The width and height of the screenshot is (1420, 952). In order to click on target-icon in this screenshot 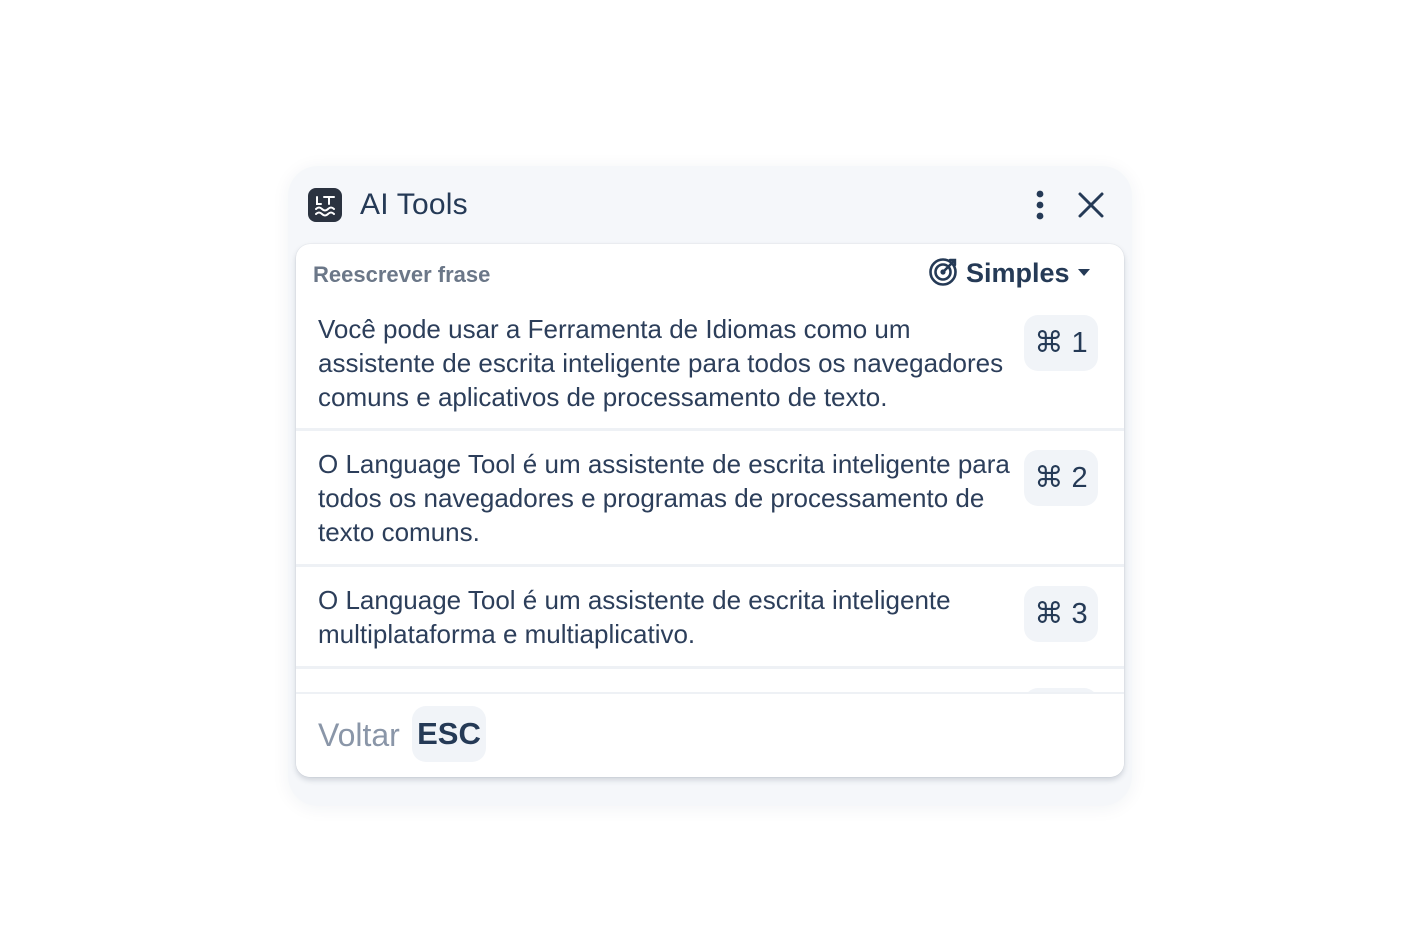, I will do `click(943, 272)`.